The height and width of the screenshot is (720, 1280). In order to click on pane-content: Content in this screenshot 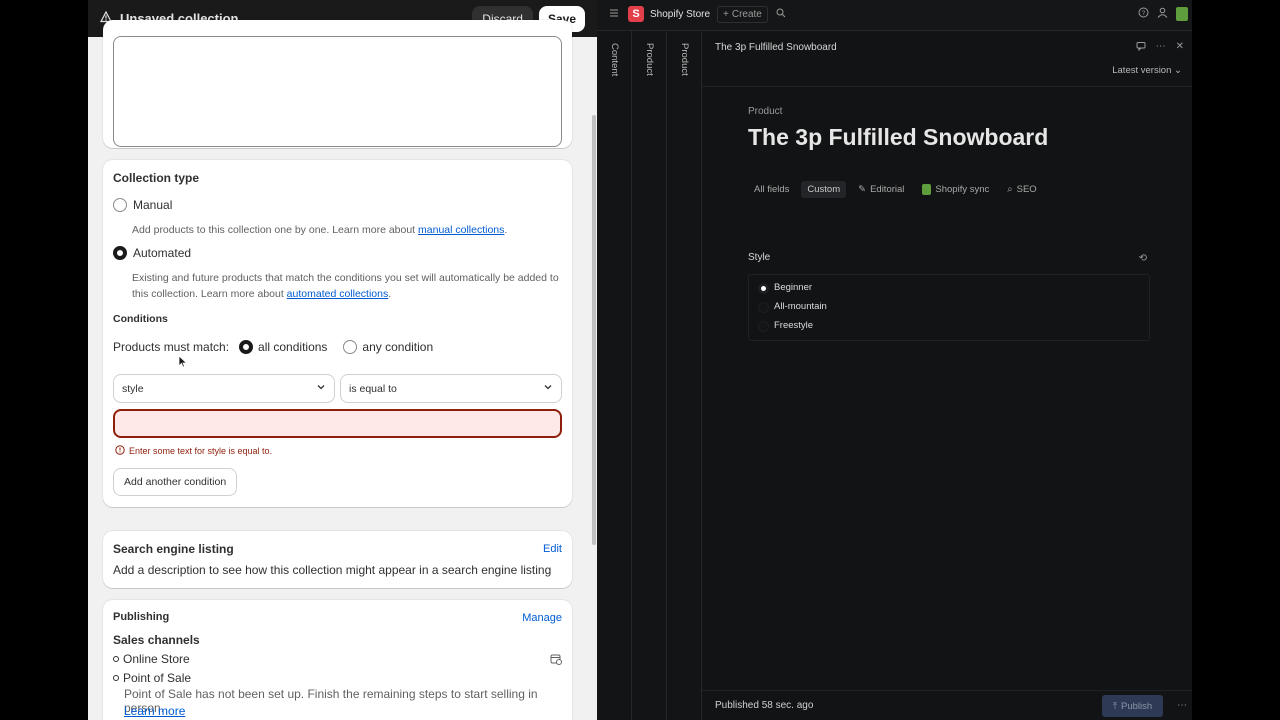, I will do `click(614, 375)`.